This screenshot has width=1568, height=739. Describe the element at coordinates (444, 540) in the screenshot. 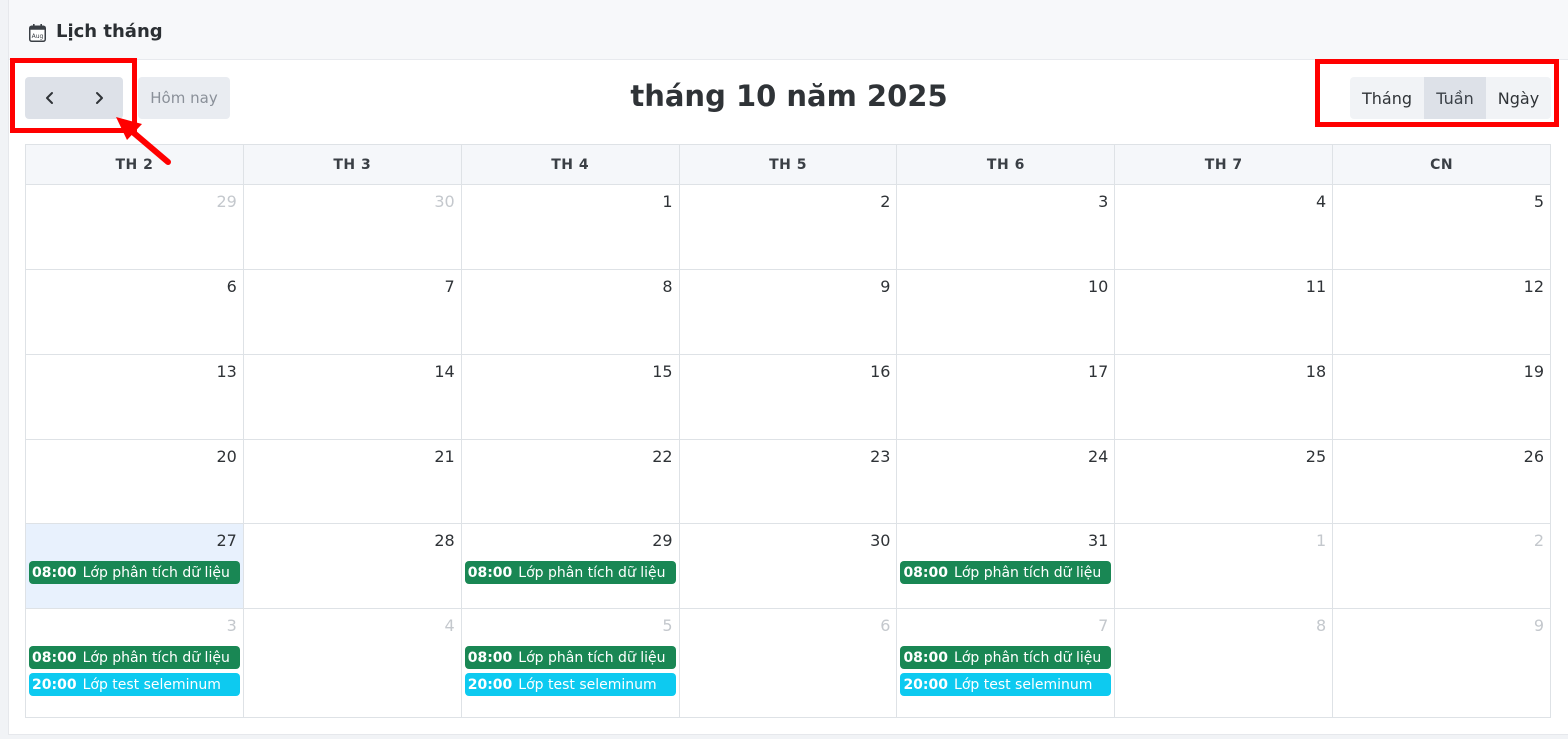

I see `day-number: 28` at that location.